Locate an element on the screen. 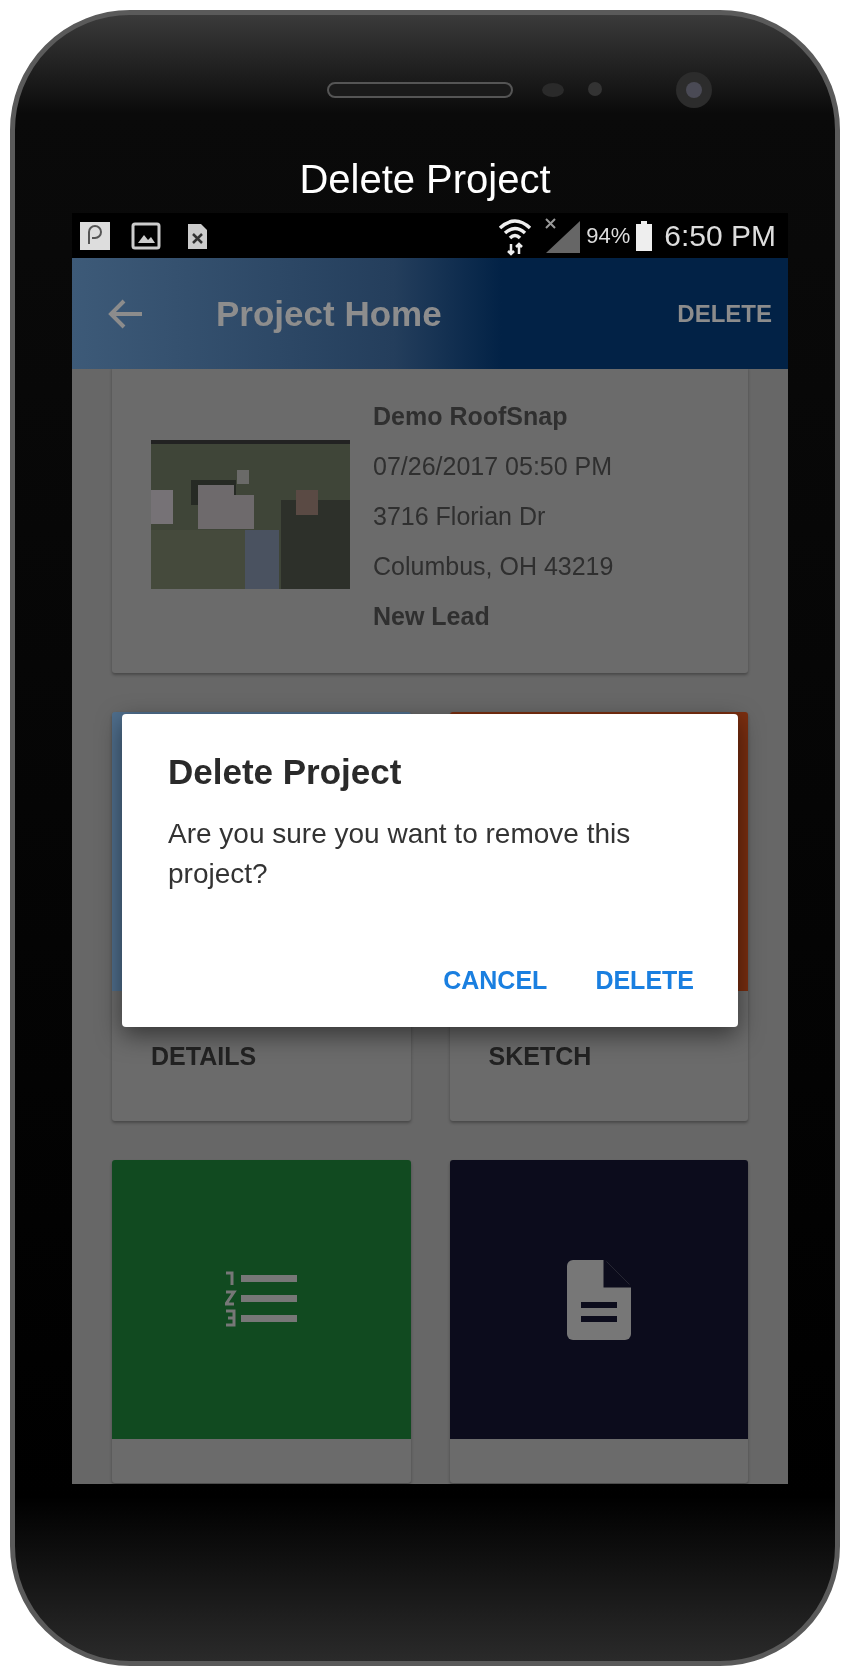 The image size is (850, 1676). app-notification-icon is located at coordinates (95, 235).